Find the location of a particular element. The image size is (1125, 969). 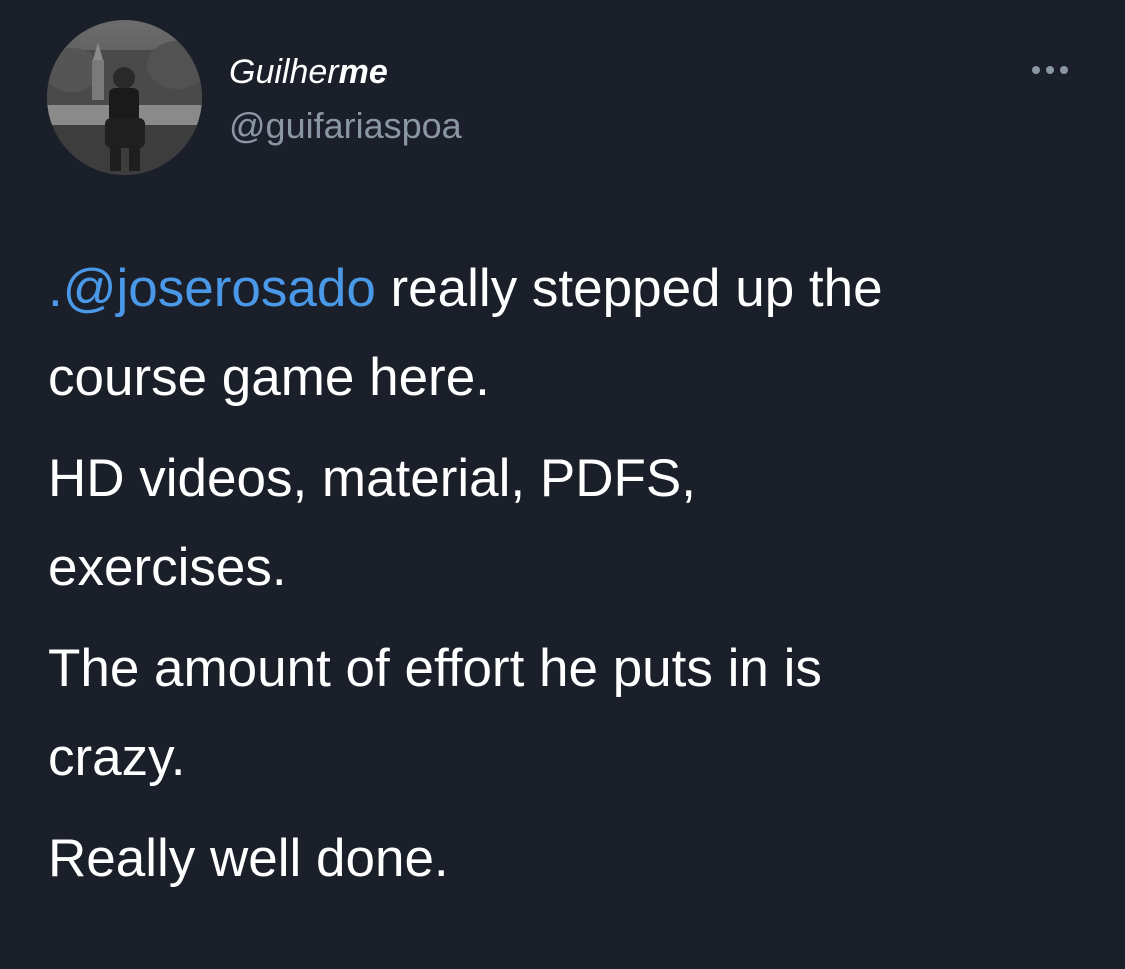

author-name-second: me is located at coordinates (363, 72).